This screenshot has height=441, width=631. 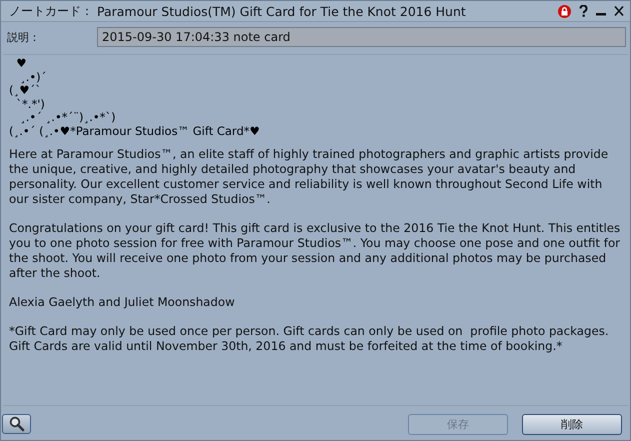 What do you see at coordinates (315, 251) in the screenshot?
I see `paragraph: Congratulations on your gift card! This gift card is exclusive to the 2016 Tie the Knot Hunt. This entitles you to one photo session for free with Paramour Studios™. You may choose one pose and one outfit for the shoot. You will receive one photo from your session and any additional photos may be purchased after the shoot.` at bounding box center [315, 251].